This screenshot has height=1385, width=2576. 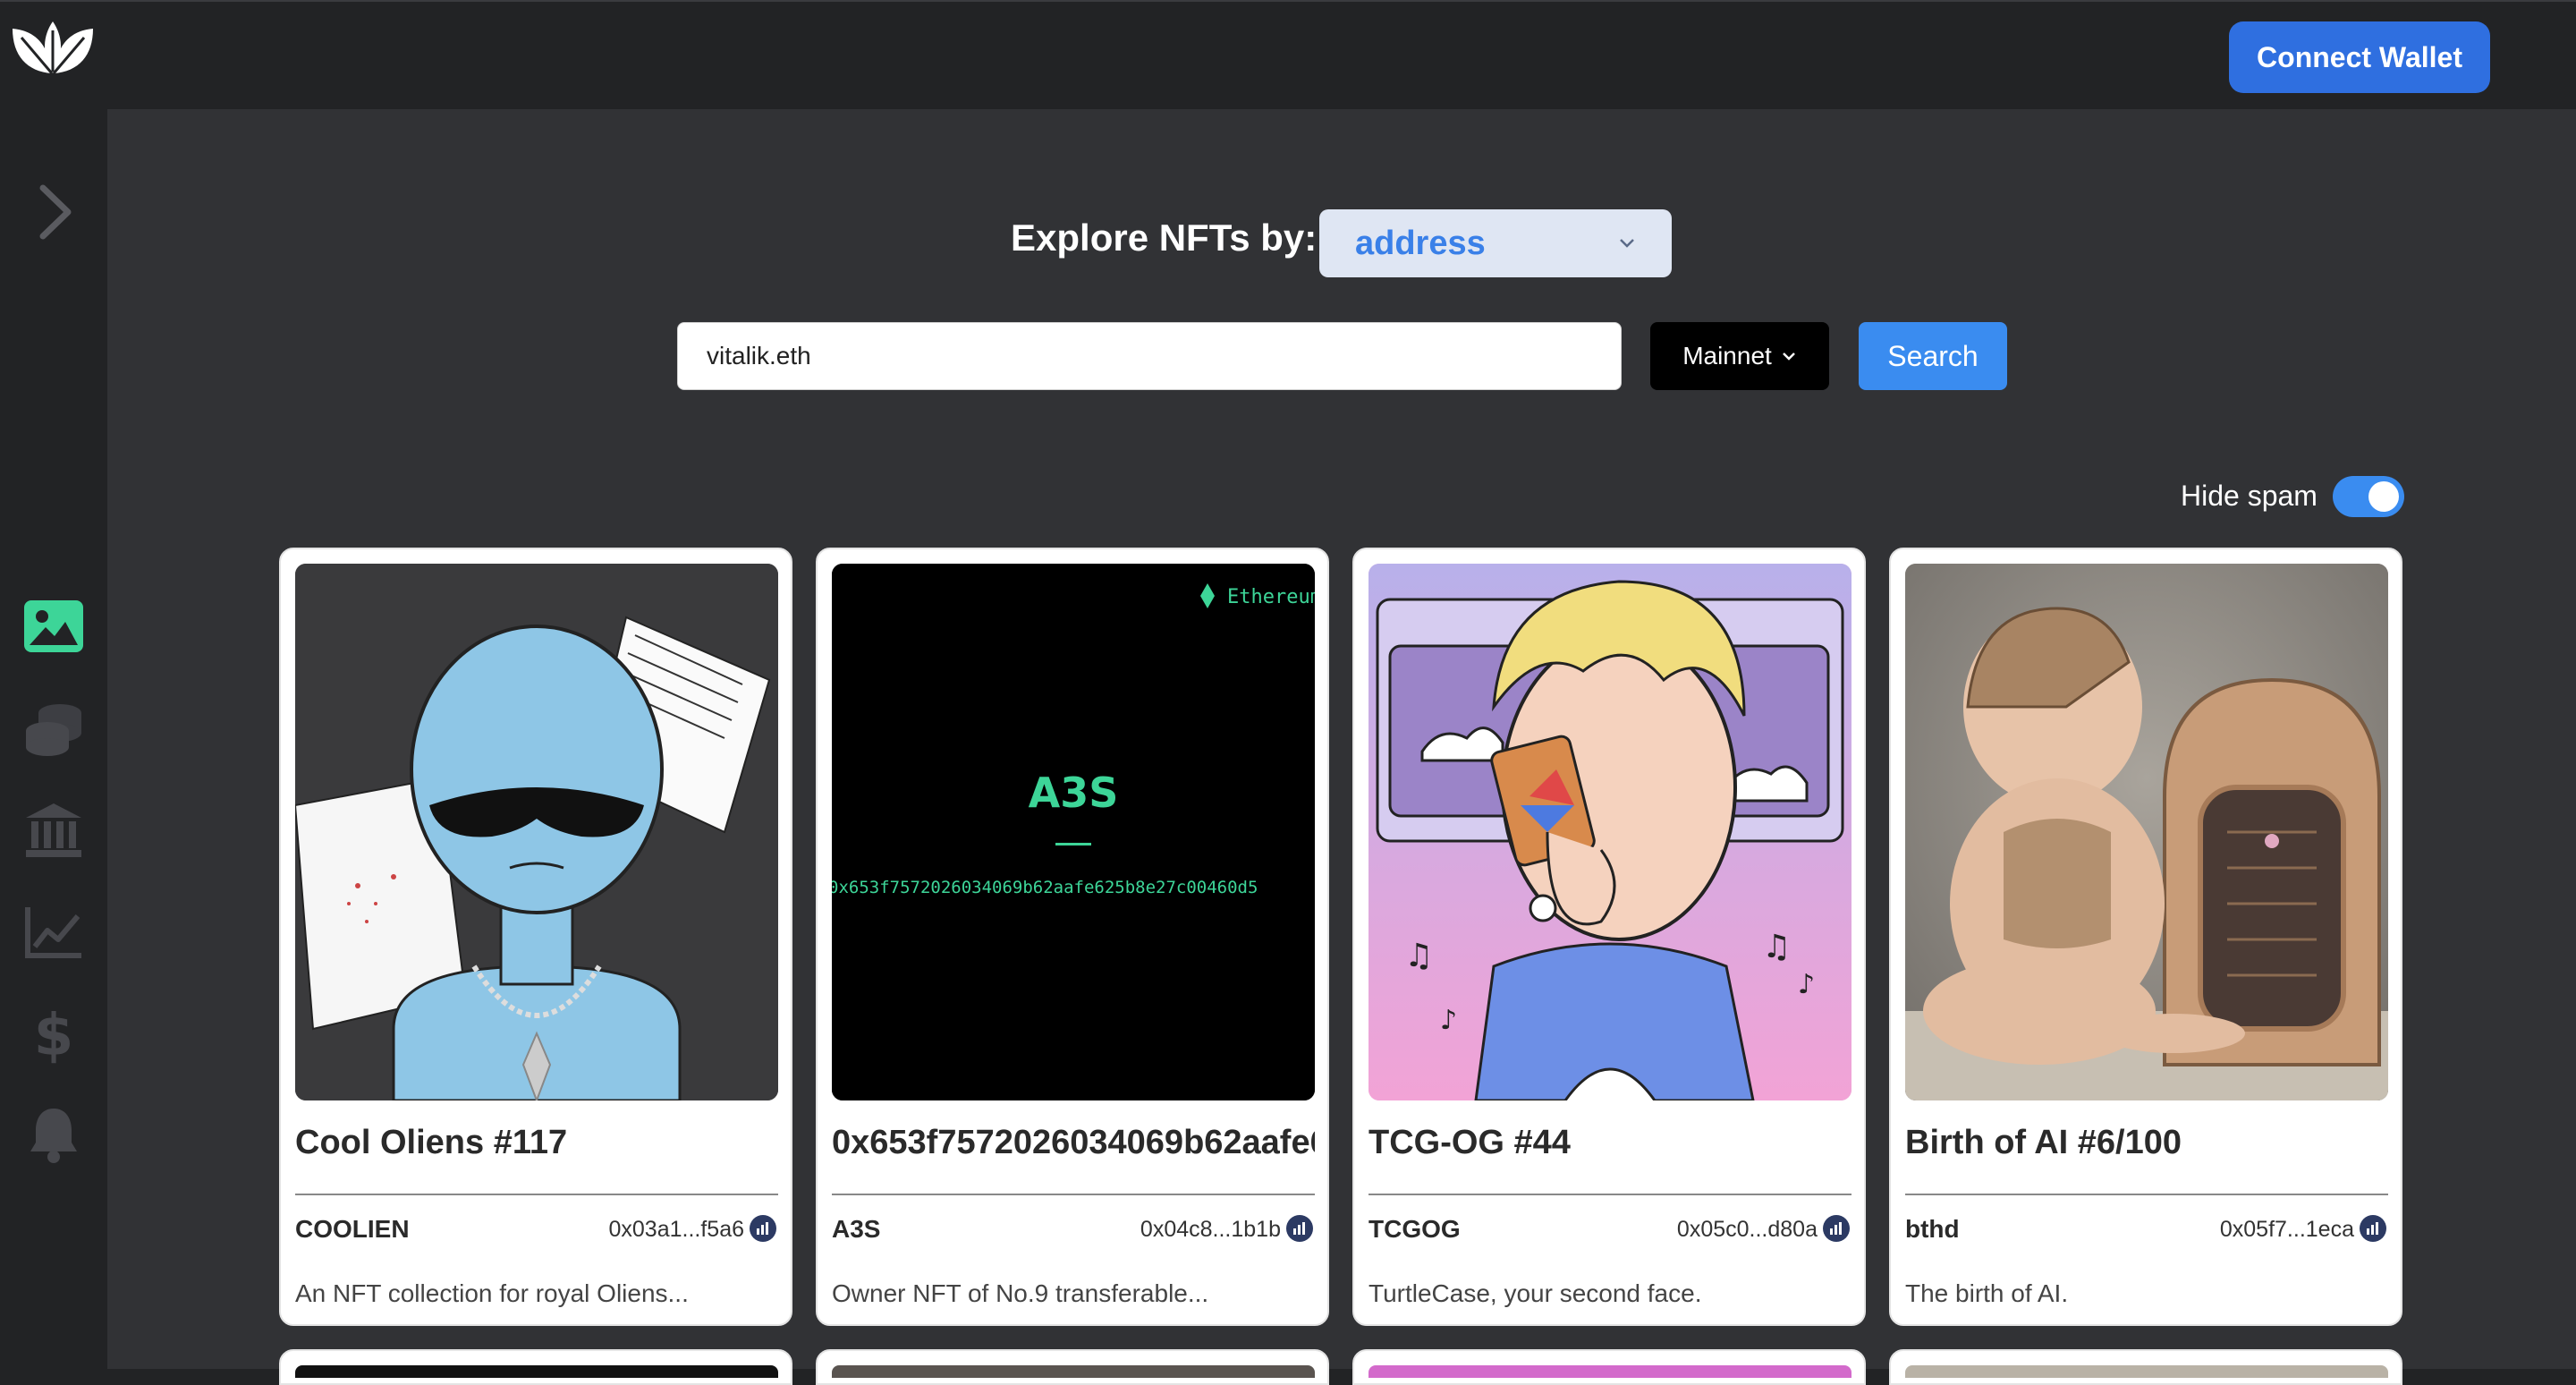 I want to click on image-icon, so click(x=53, y=626).